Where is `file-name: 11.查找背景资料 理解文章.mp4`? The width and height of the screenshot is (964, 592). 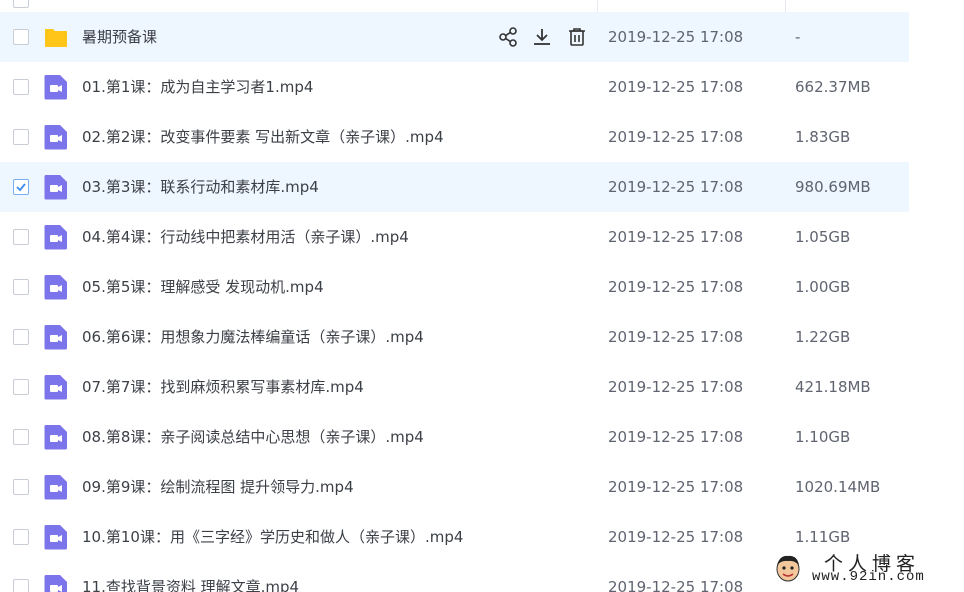 file-name: 11.查找背景资料 理解文章.mp4 is located at coordinates (190, 577).